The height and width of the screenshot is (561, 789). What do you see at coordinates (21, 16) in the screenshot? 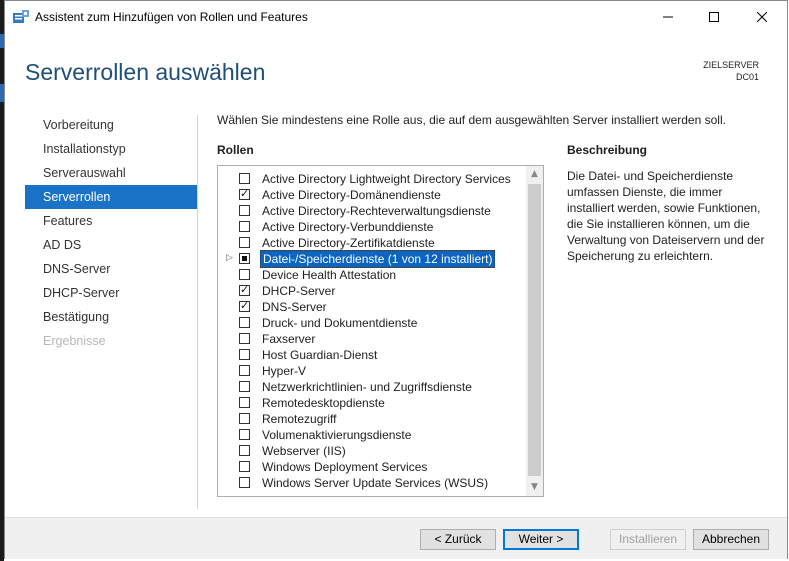
I see `server-manager-icon` at bounding box center [21, 16].